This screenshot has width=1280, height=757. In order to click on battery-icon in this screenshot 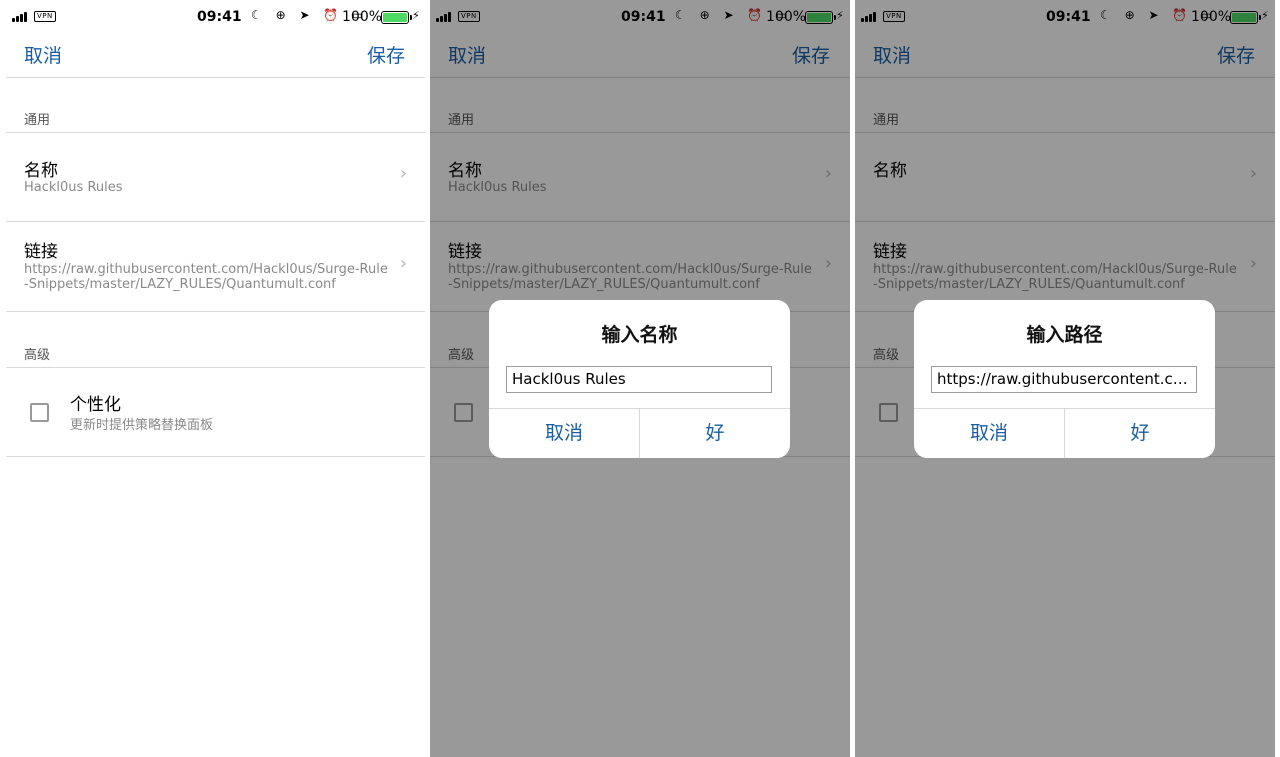, I will do `click(396, 17)`.